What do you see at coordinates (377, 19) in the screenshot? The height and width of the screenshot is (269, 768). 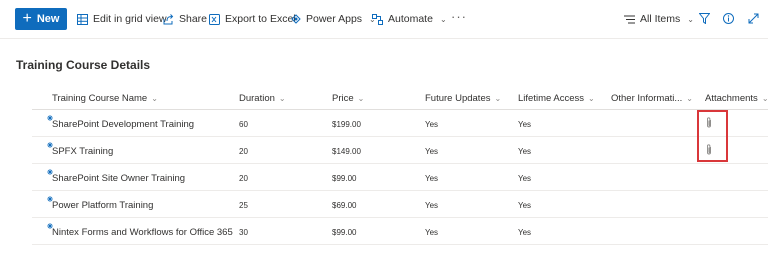 I see `automate-icon` at bounding box center [377, 19].